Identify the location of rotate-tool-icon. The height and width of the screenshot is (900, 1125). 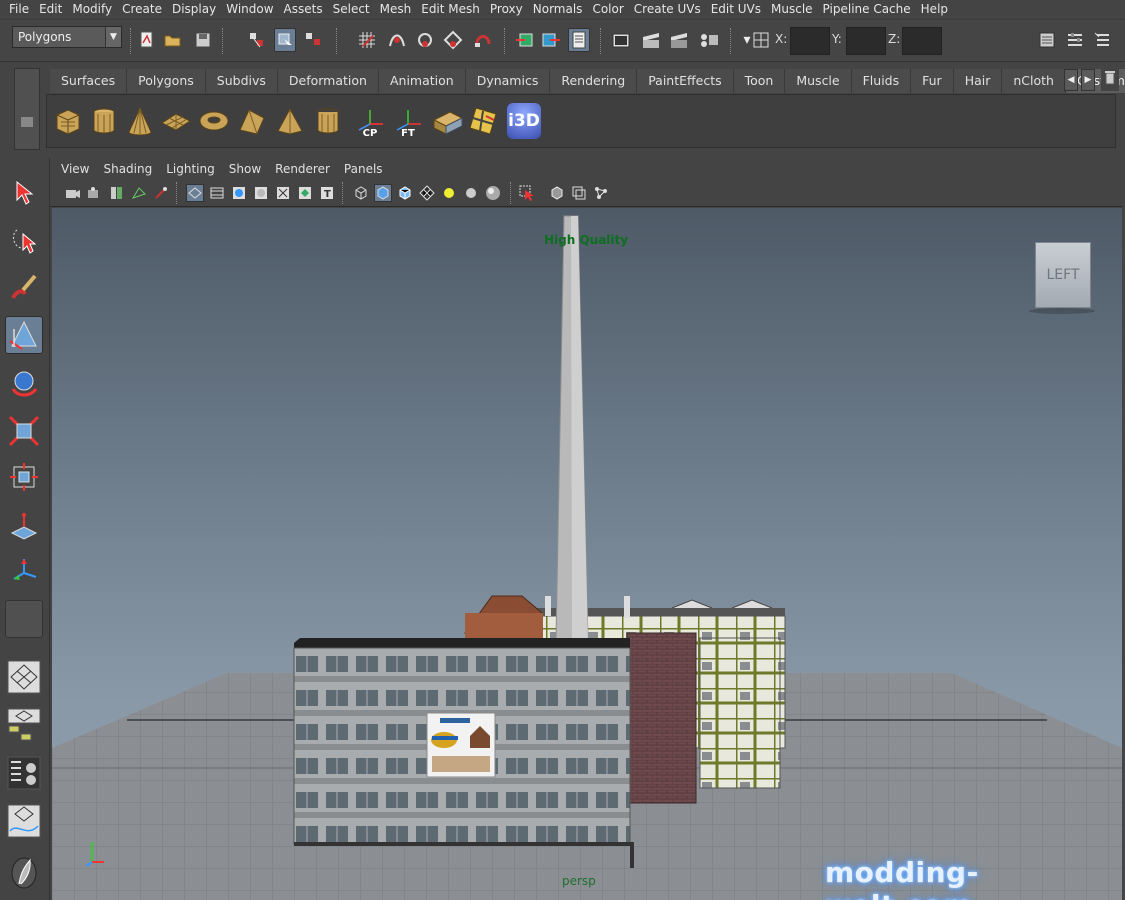
(24, 383).